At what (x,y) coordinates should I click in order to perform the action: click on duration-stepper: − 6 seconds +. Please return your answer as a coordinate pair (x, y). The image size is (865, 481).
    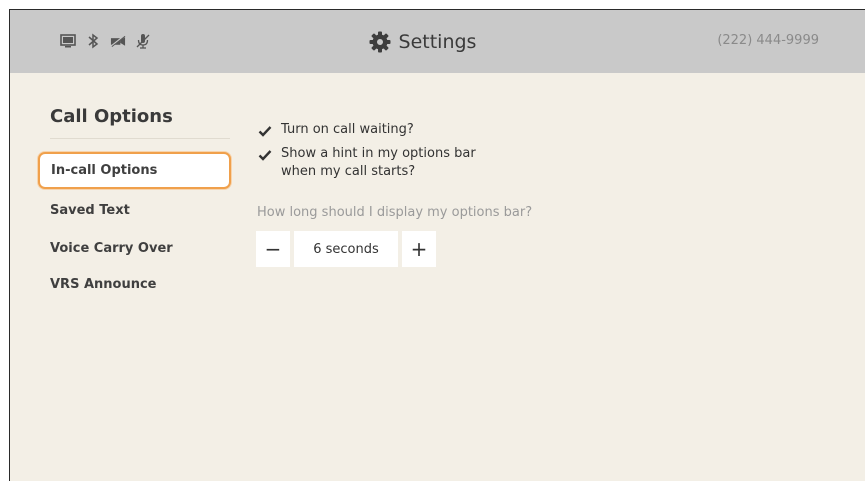
    Looking at the image, I should click on (346, 249).